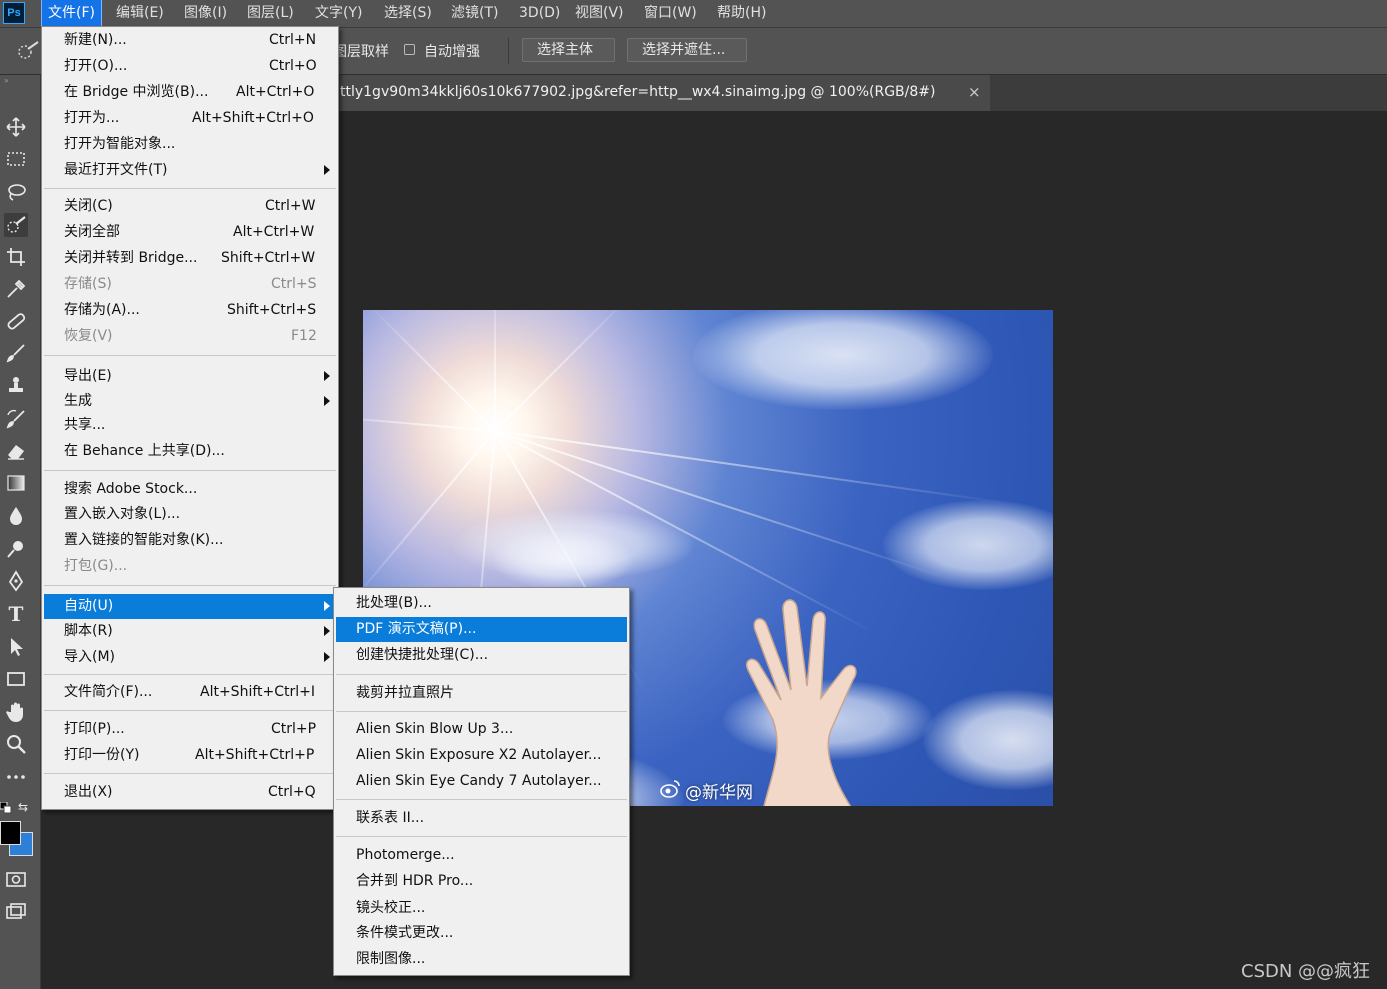  I want to click on type-tool-icon: T, so click(16, 614).